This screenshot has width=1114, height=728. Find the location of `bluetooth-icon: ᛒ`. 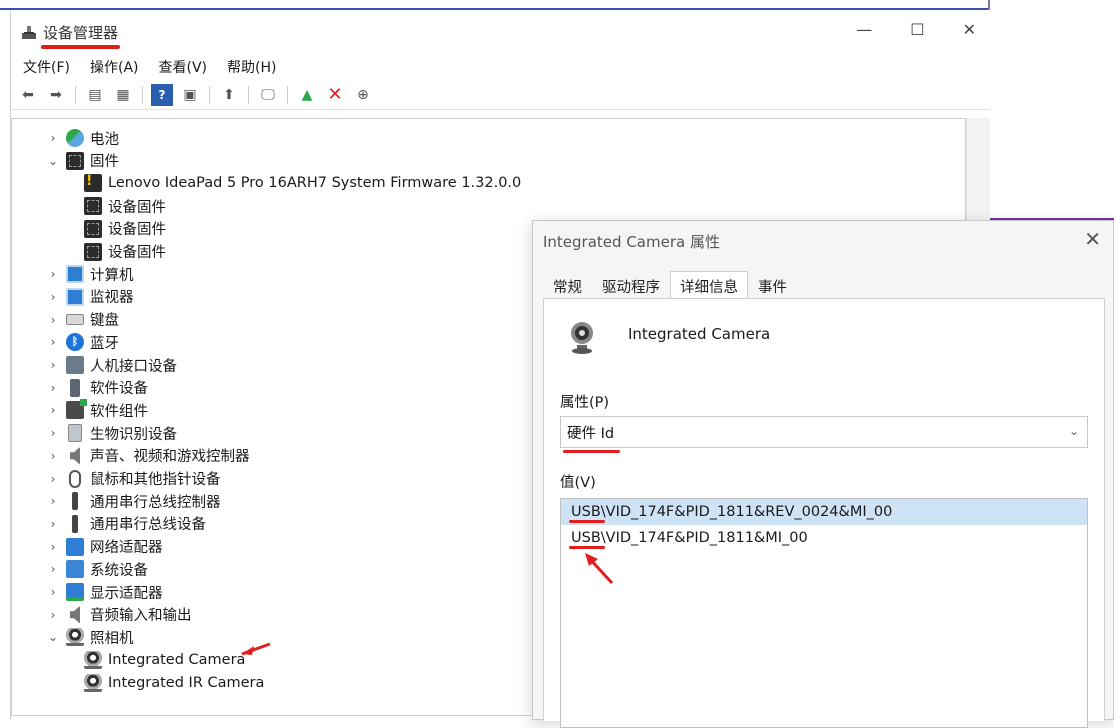

bluetooth-icon: ᛒ is located at coordinates (75, 342).